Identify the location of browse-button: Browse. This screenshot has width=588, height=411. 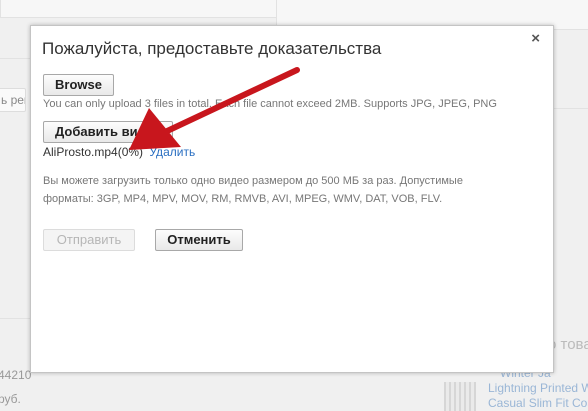
(78, 85).